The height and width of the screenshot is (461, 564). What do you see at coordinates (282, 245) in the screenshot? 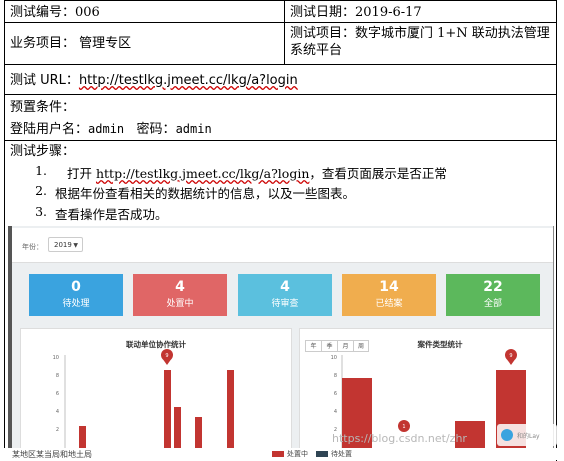
I see `year-filter-bar: 年份： 2019 ▼` at bounding box center [282, 245].